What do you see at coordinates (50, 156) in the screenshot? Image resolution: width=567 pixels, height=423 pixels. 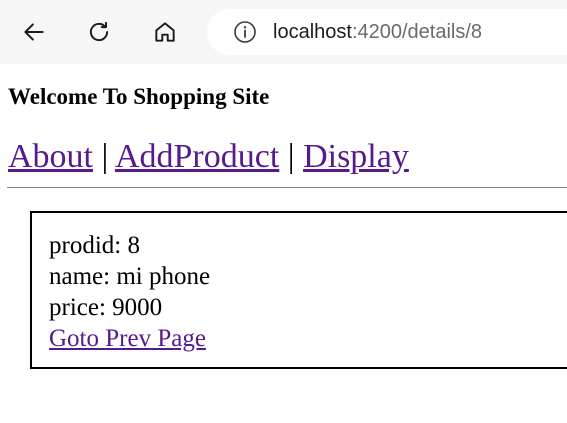 I see `nav-link-about: About` at bounding box center [50, 156].